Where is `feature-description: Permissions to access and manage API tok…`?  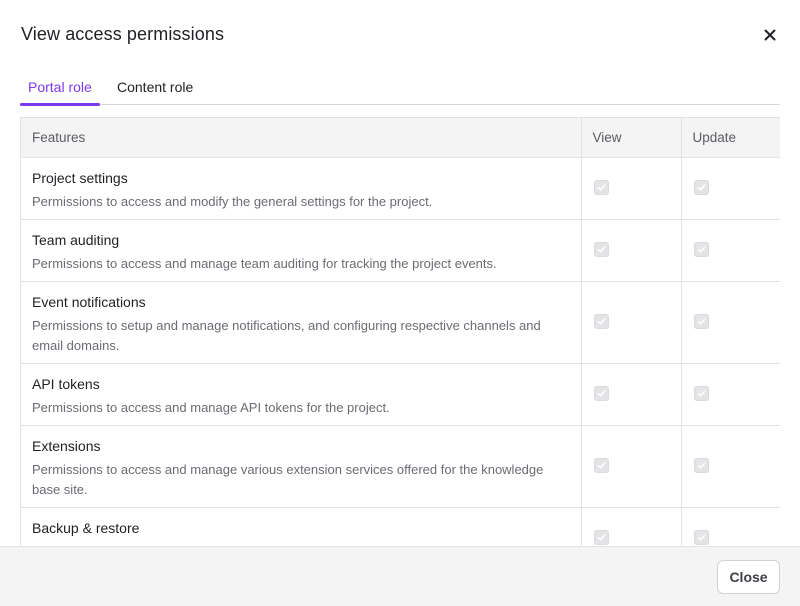
feature-description: Permissions to access and manage API tok… is located at coordinates (211, 407).